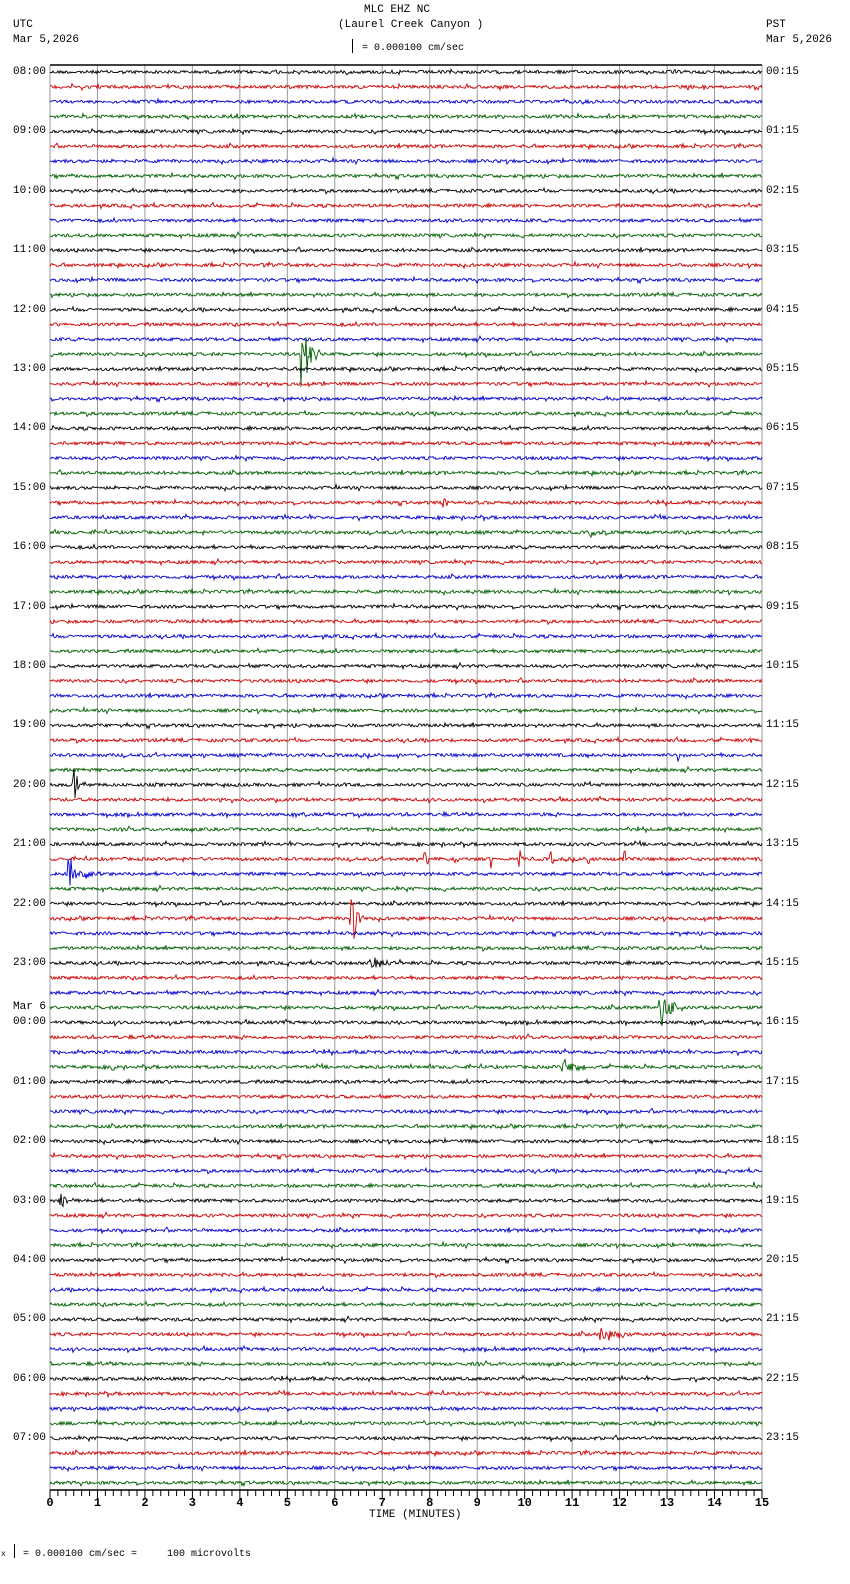 Image resolution: width=850 pixels, height=1584 pixels. What do you see at coordinates (334, 1503) in the screenshot?
I see `x-tick-label: 6` at bounding box center [334, 1503].